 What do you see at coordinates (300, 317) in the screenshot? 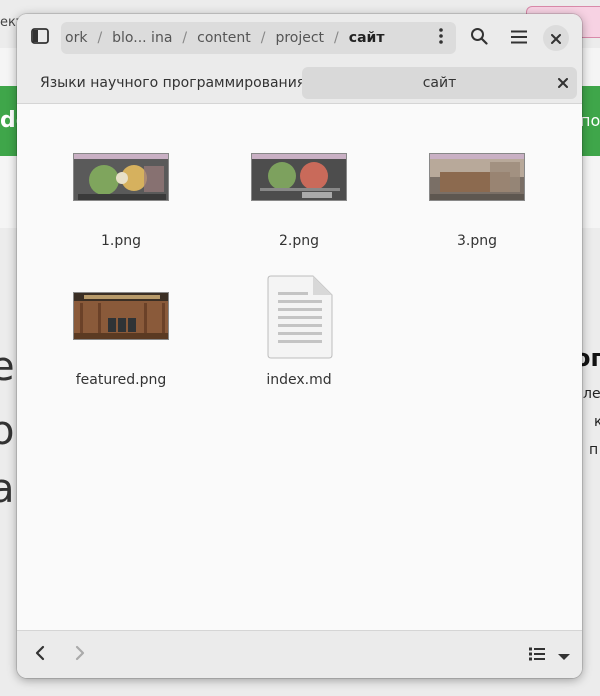
I see `document-icon` at bounding box center [300, 317].